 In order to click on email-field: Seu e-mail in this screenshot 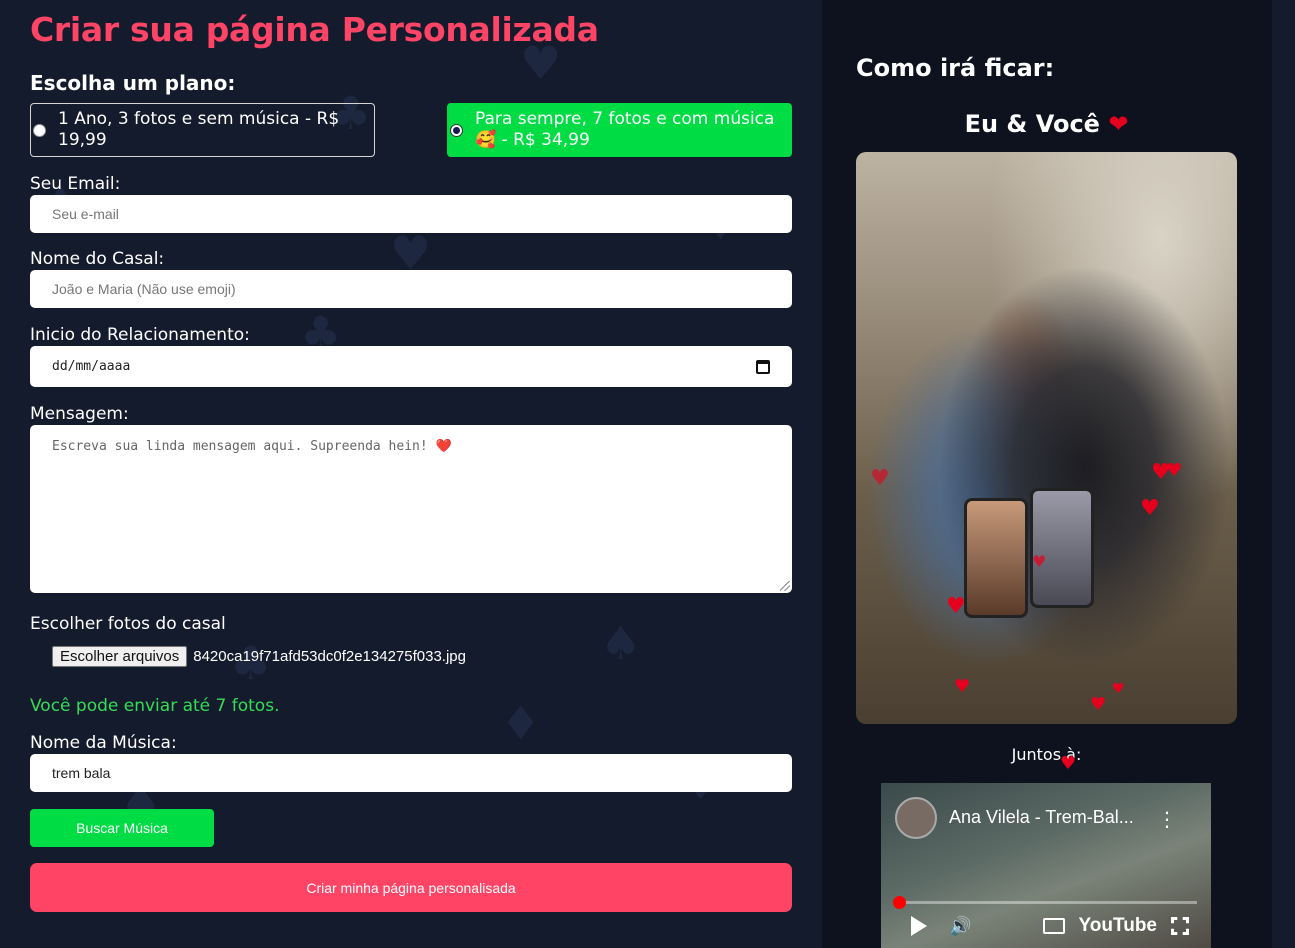, I will do `click(411, 214)`.